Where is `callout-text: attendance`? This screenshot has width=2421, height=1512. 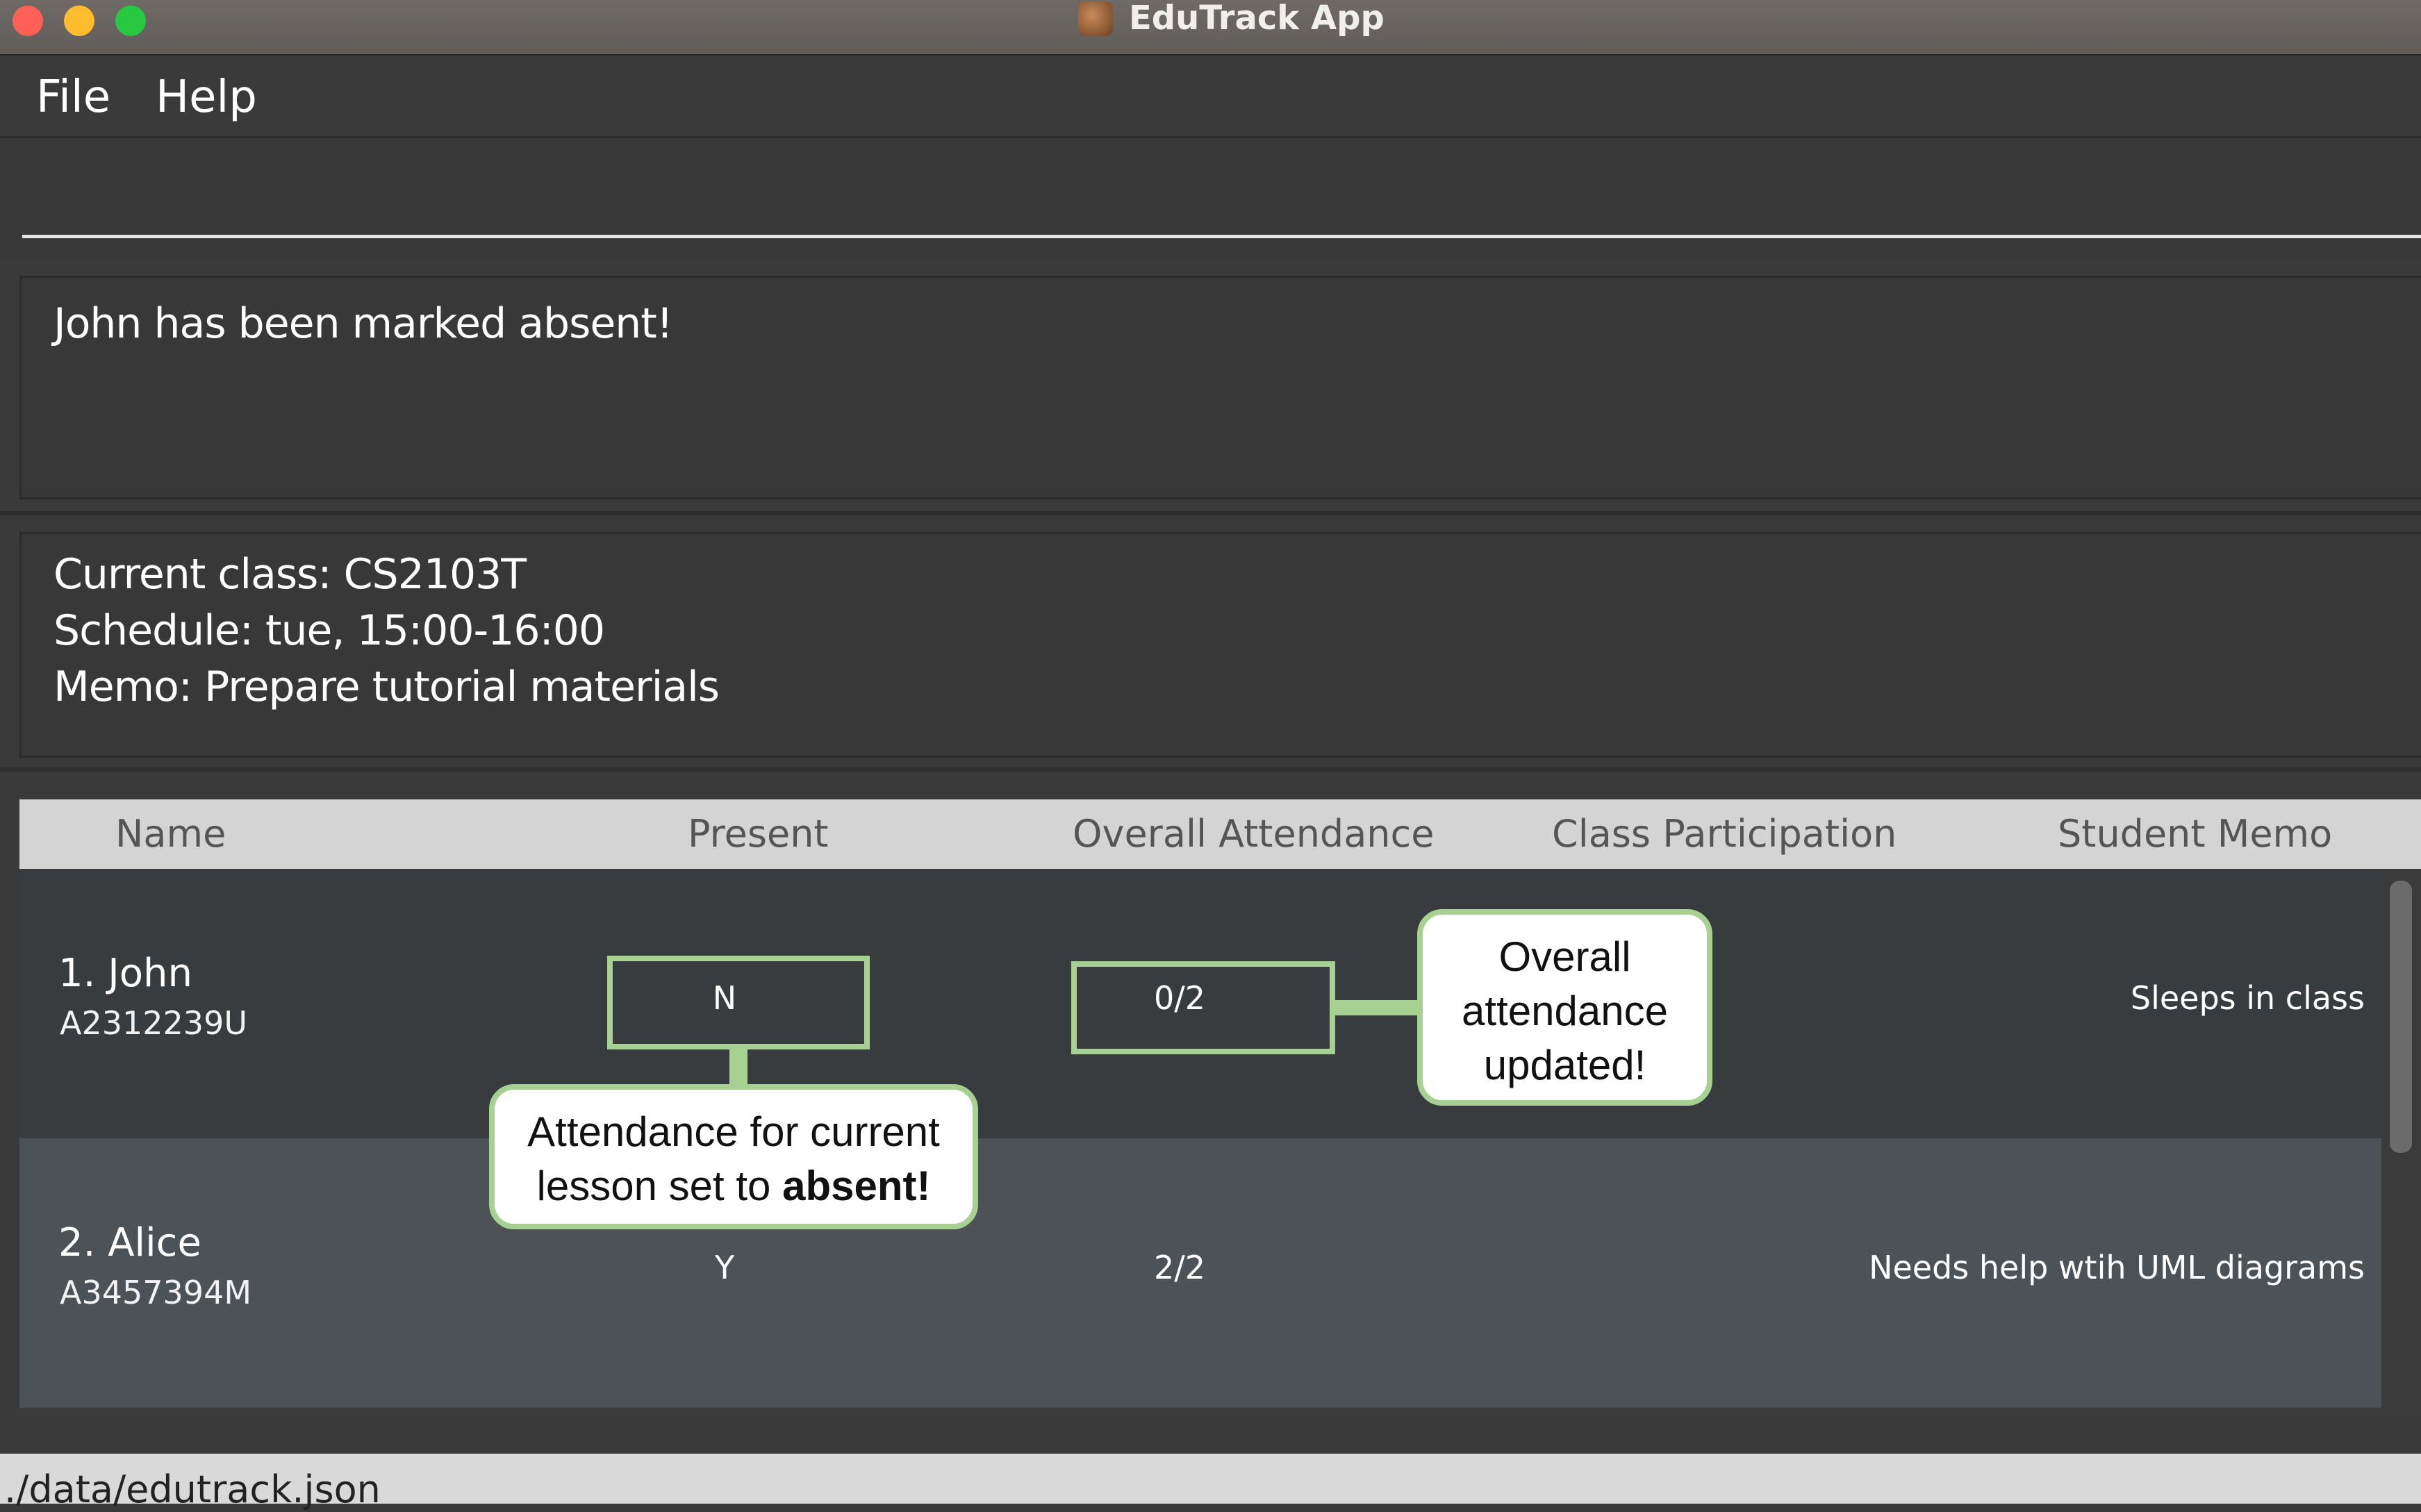
callout-text: attendance is located at coordinates (1565, 1011).